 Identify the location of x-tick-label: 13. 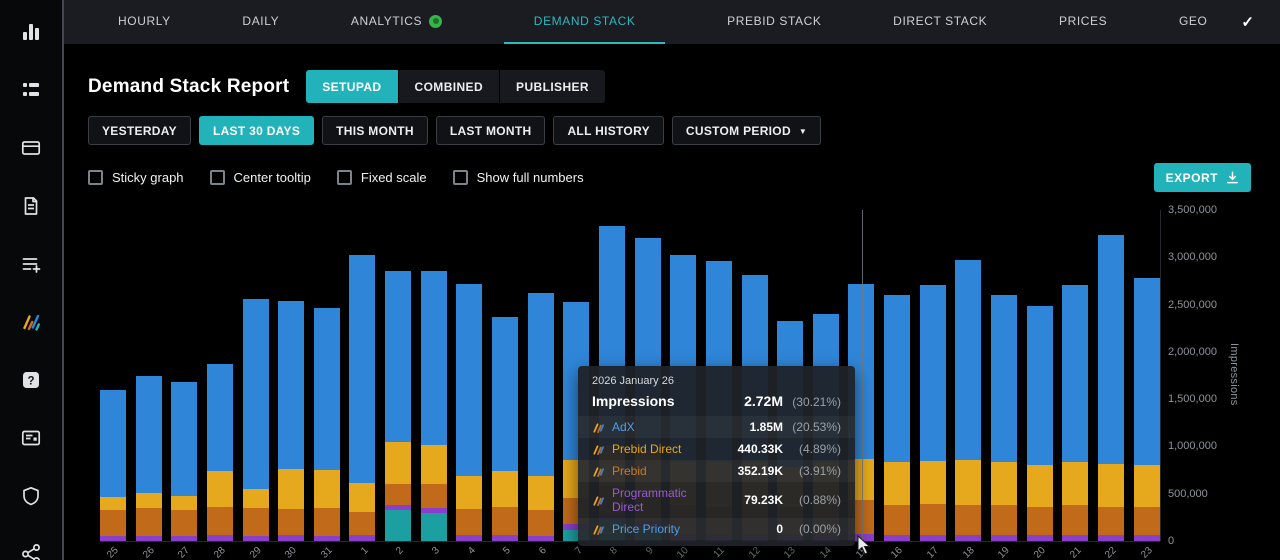
(790, 552).